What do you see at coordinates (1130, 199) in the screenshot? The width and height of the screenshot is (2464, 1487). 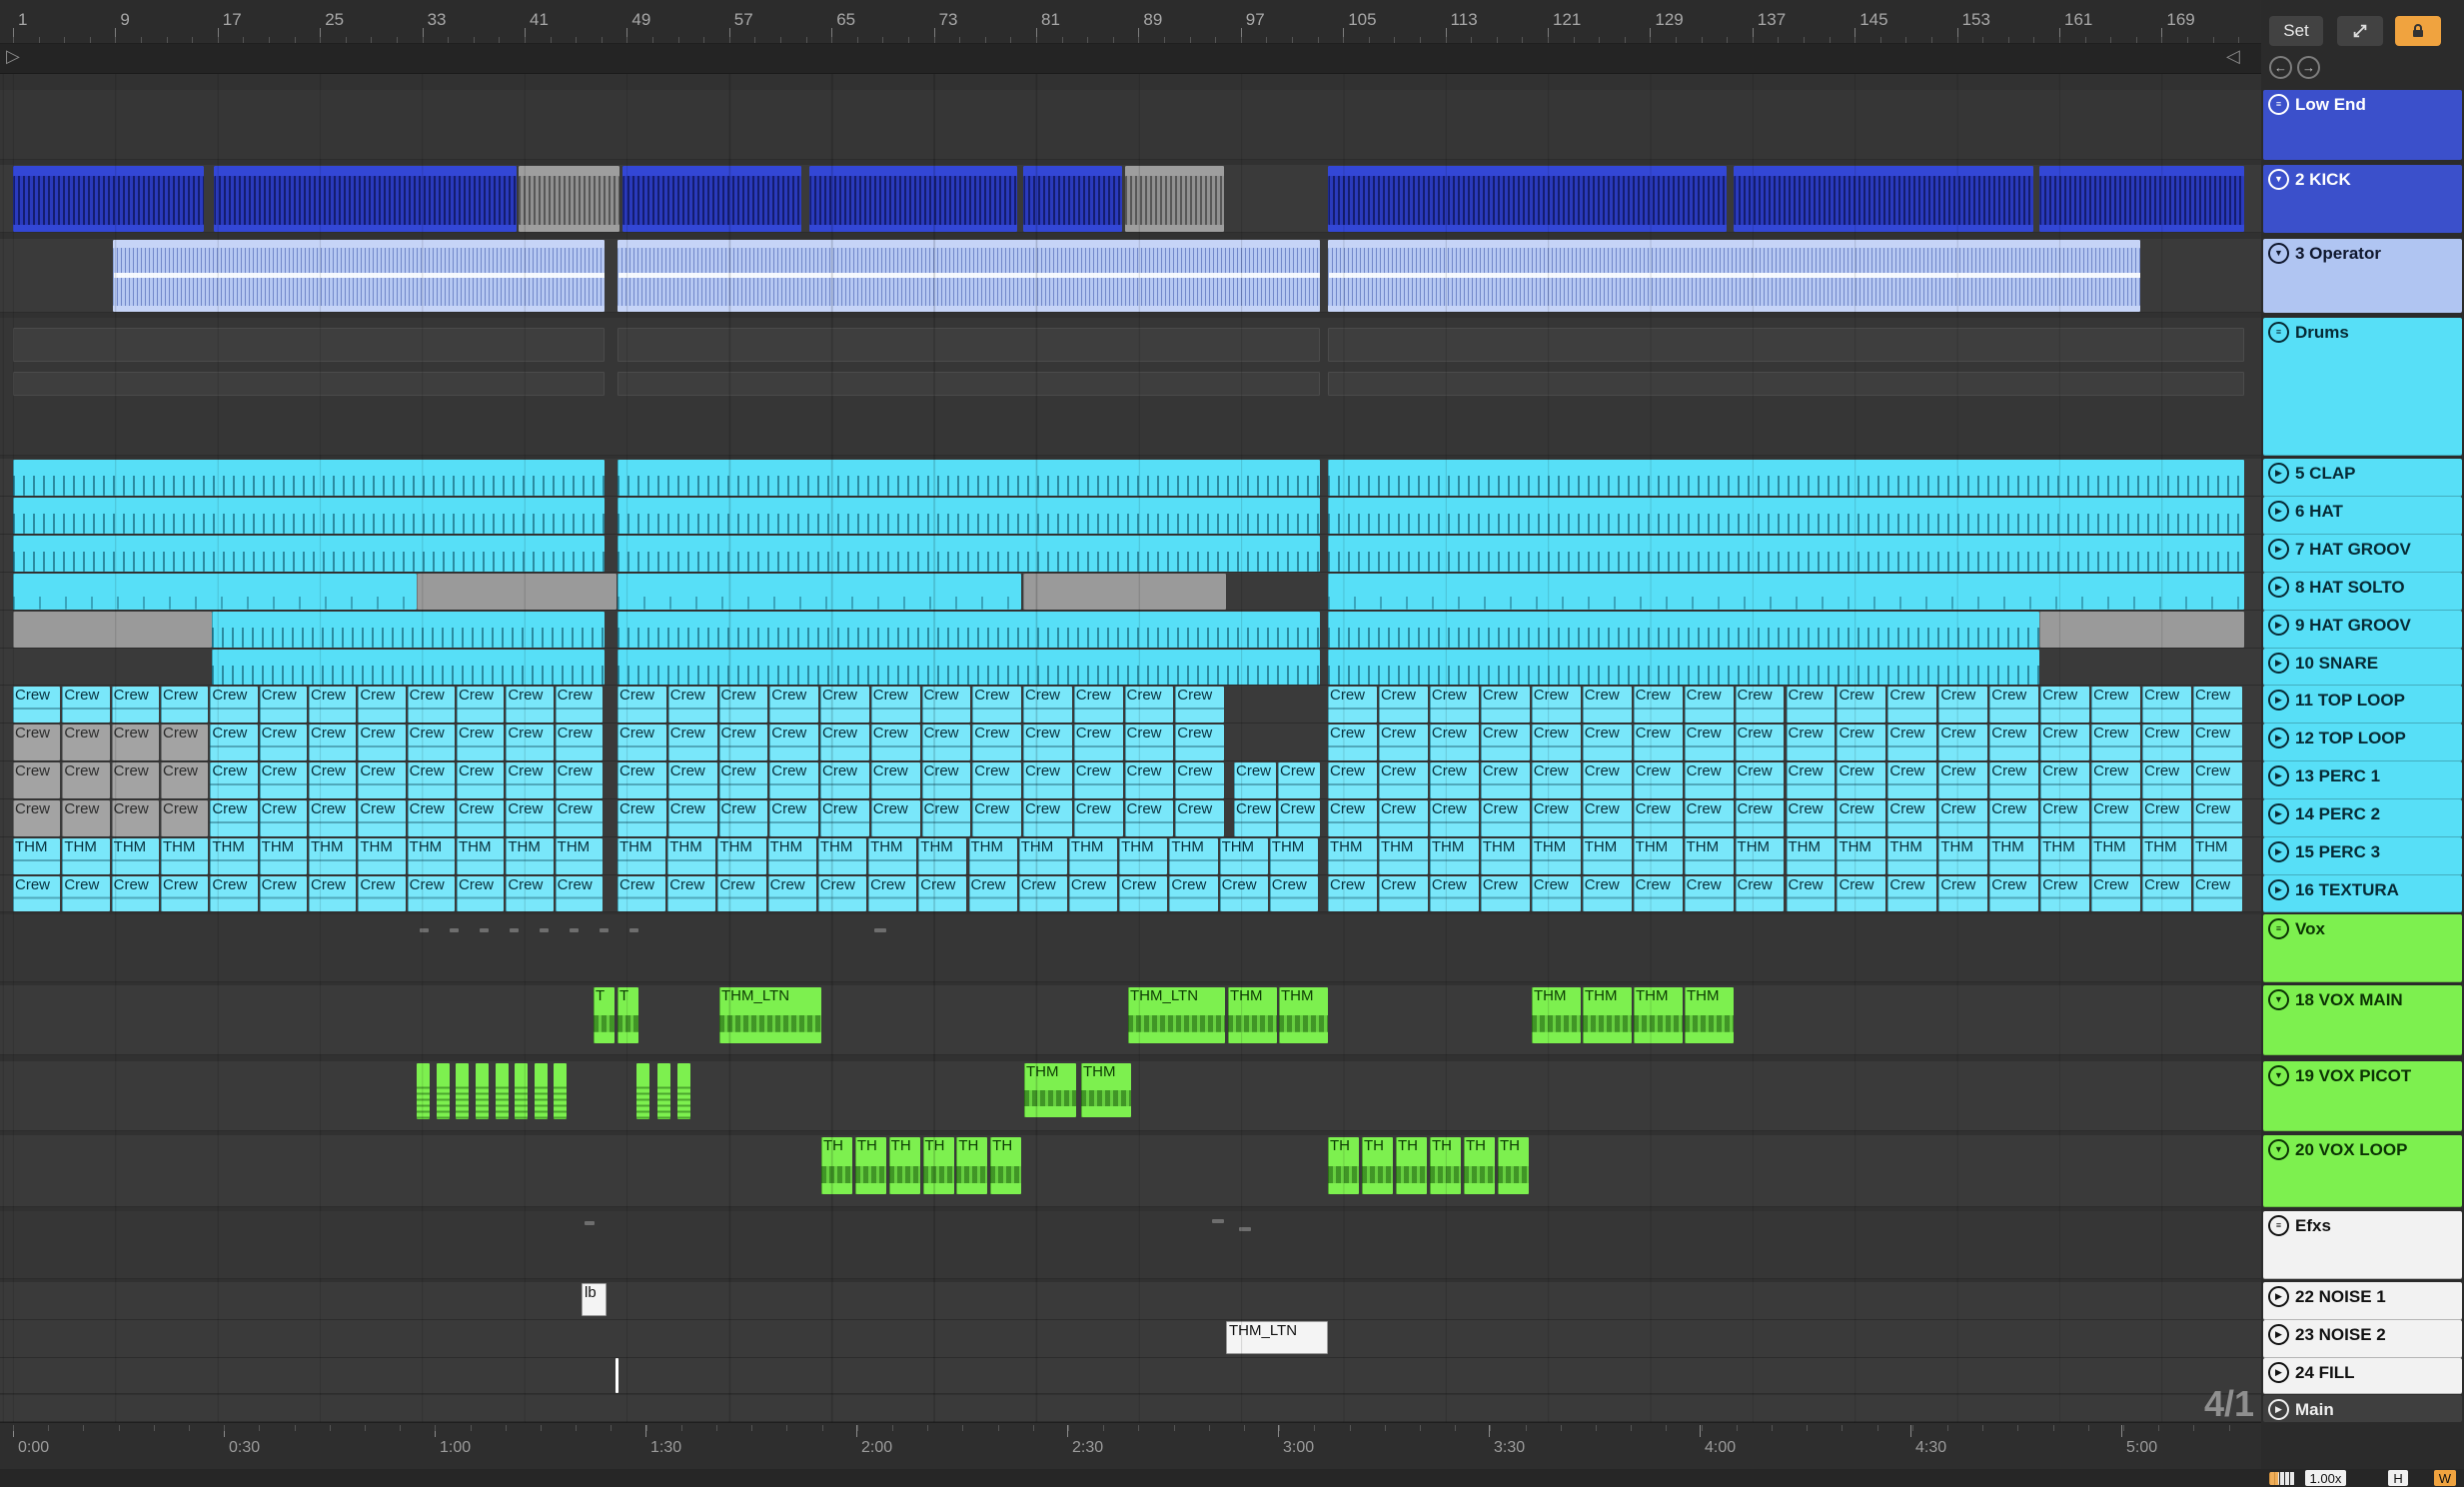 I see `track-lane-kick` at bounding box center [1130, 199].